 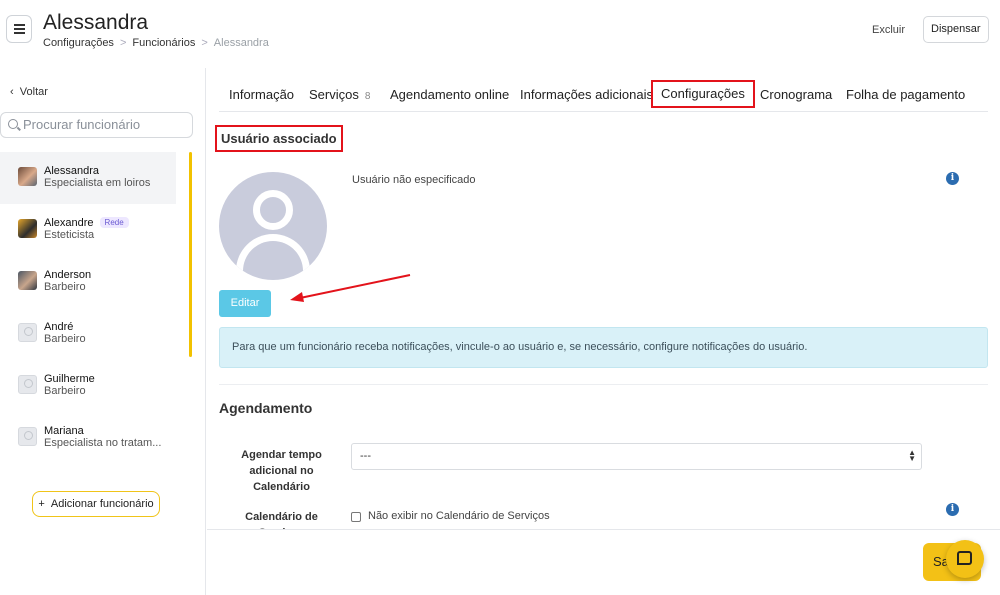 I want to click on list-scrollbar, so click(x=190, y=254).